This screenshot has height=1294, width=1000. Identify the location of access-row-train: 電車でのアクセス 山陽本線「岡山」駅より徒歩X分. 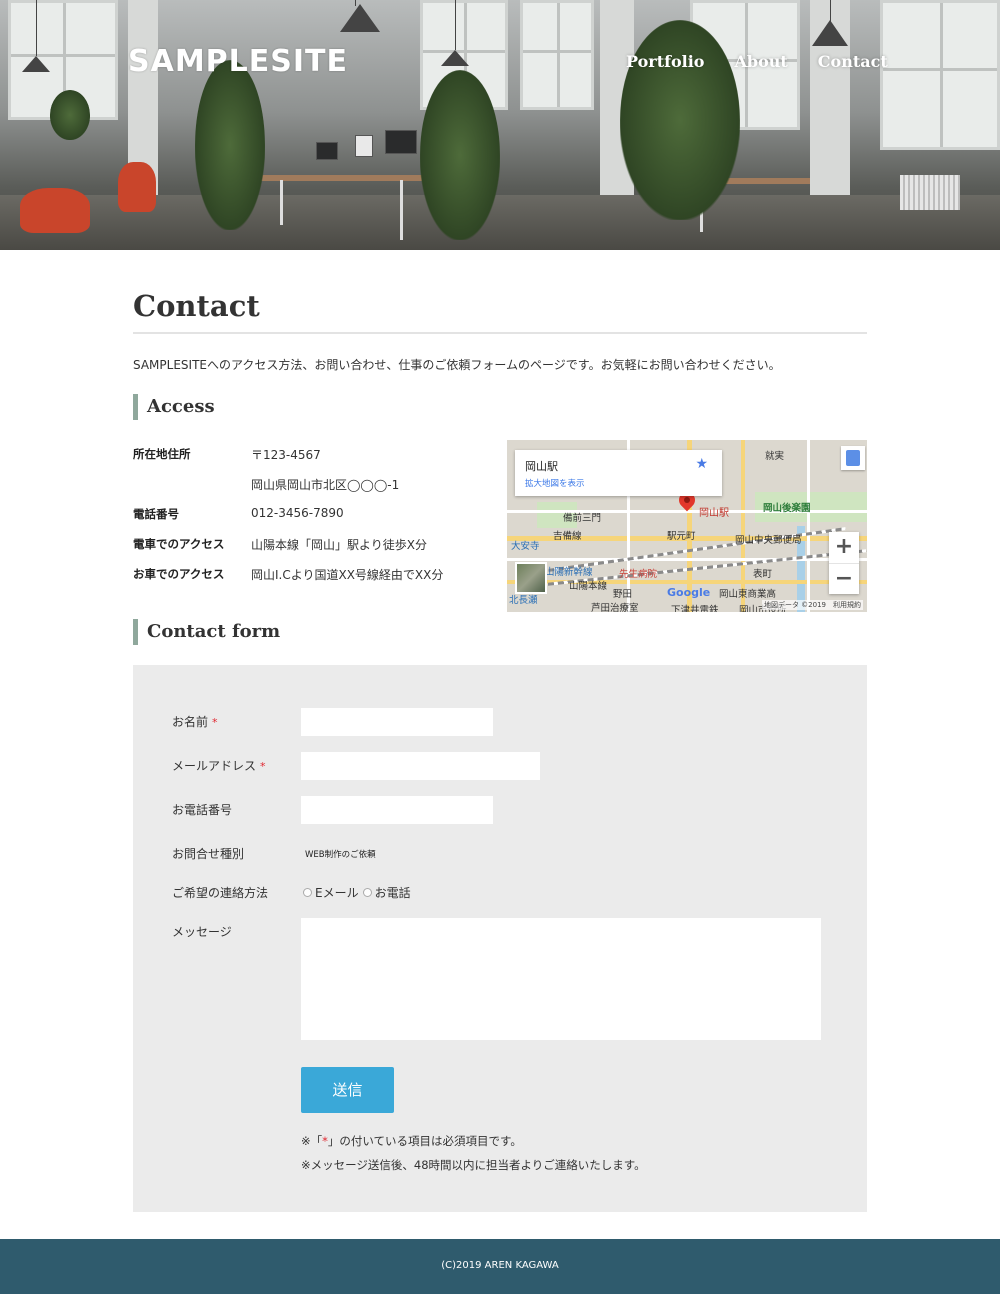
(313, 551).